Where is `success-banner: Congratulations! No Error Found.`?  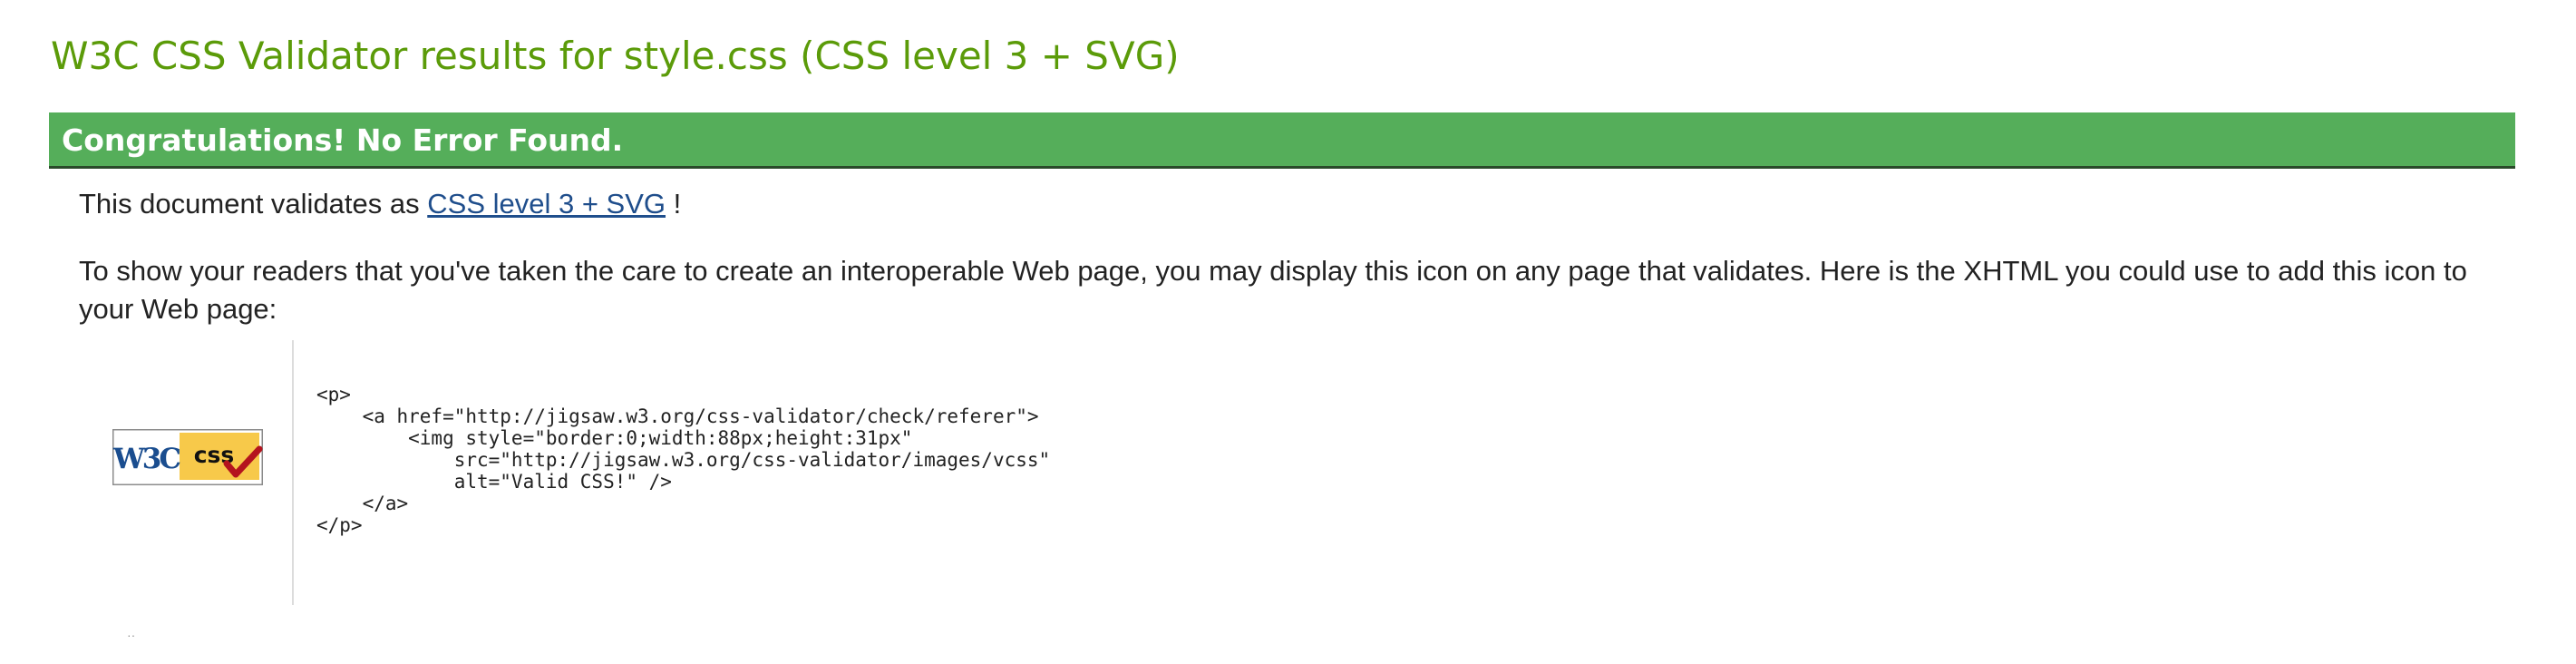 success-banner: Congratulations! No Error Found. is located at coordinates (1282, 140).